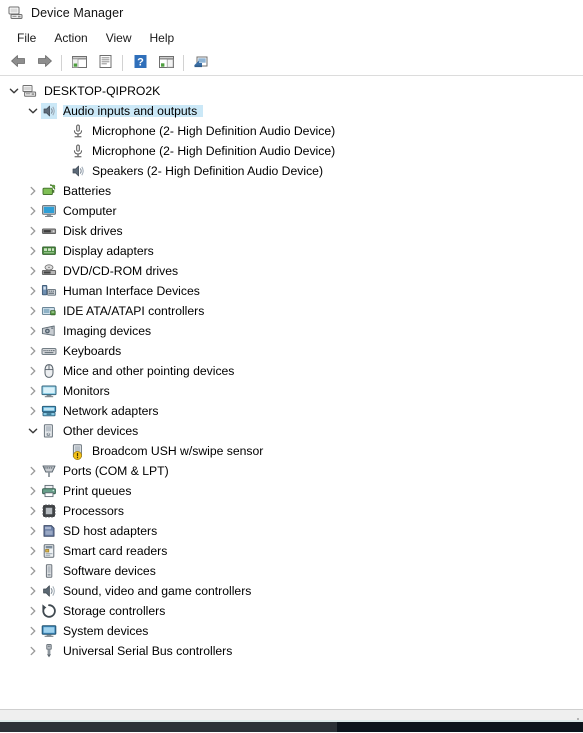  I want to click on tree-node-ide-ata-atapi-controllers: IDE ATA/ATAPI controllers, so click(291, 311).